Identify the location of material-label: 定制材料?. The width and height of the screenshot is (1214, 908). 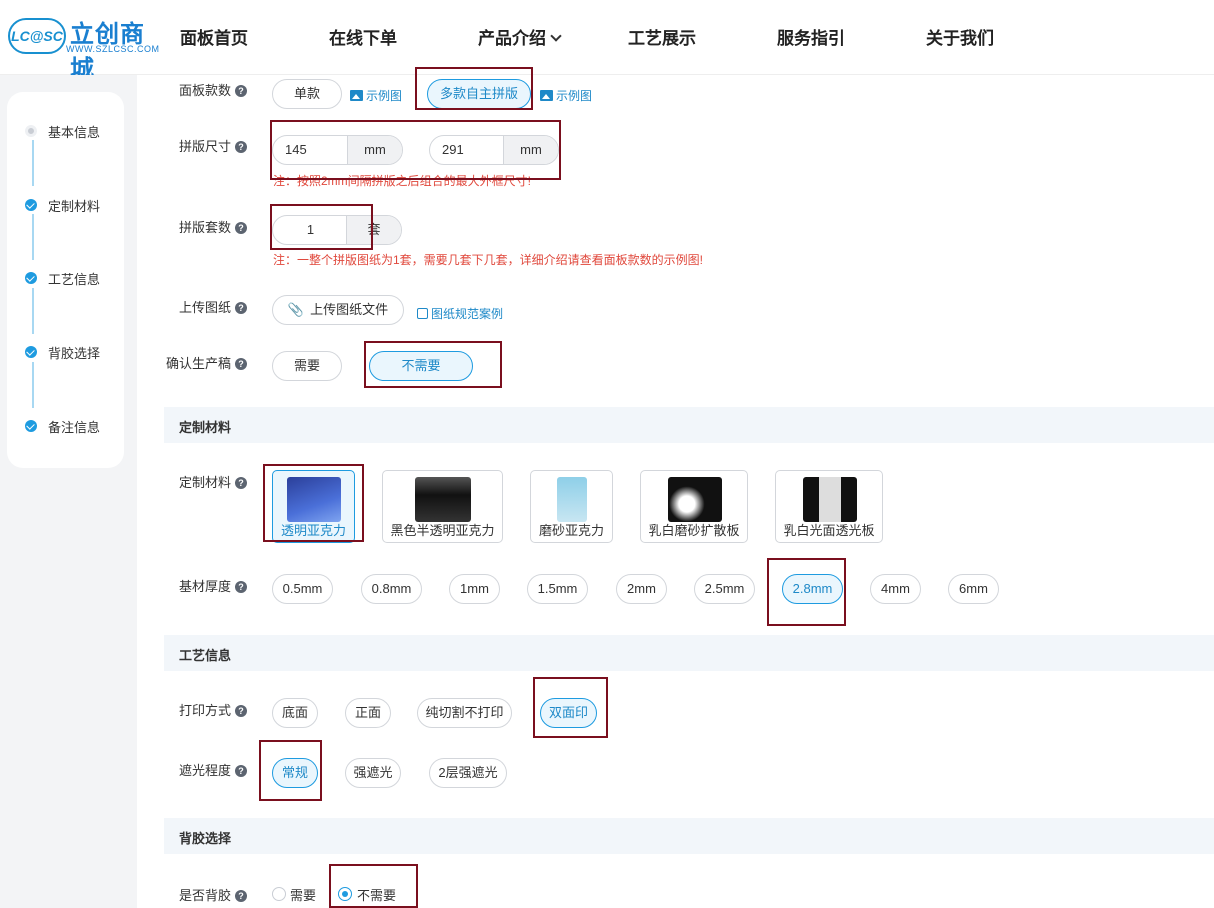
(213, 481).